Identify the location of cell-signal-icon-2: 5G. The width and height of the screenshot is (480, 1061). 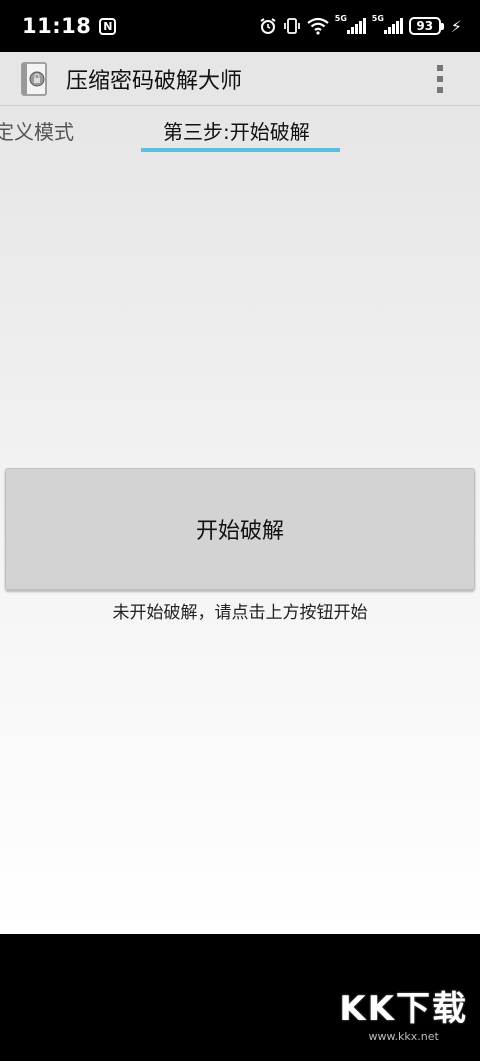
(387, 24).